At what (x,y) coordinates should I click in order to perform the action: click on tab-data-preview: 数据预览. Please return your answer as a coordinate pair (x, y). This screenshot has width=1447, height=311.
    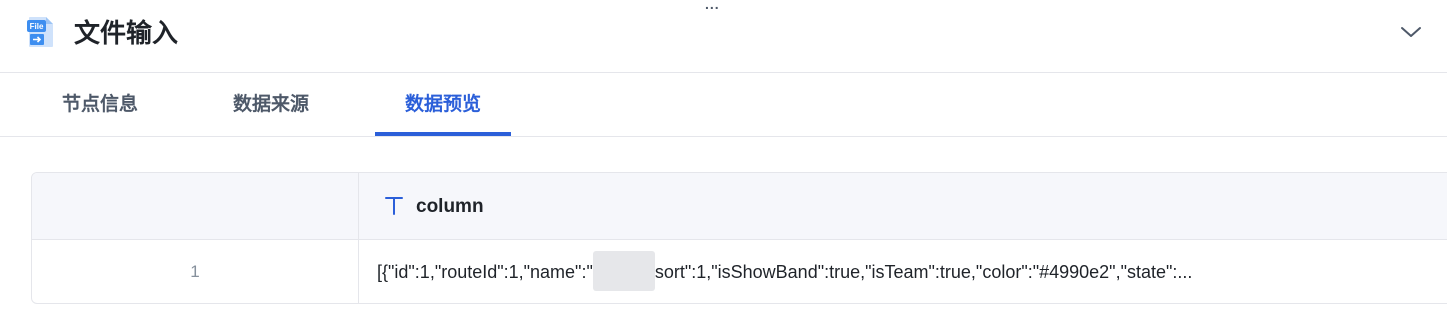
    Looking at the image, I should click on (443, 104).